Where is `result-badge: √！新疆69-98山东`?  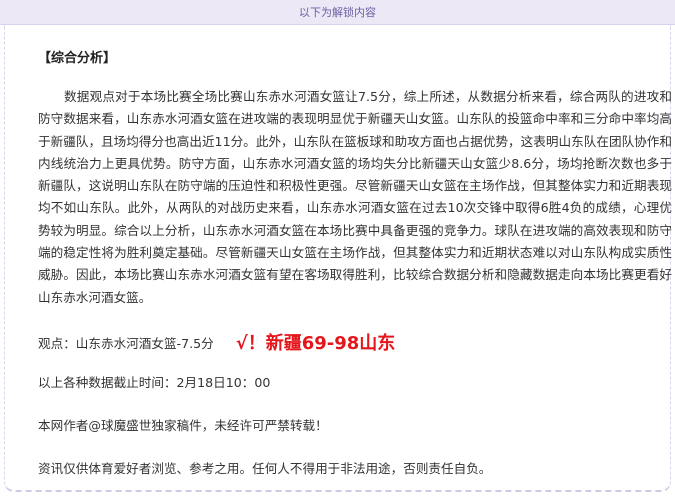 result-badge: √！新疆69-98山东 is located at coordinates (315, 343).